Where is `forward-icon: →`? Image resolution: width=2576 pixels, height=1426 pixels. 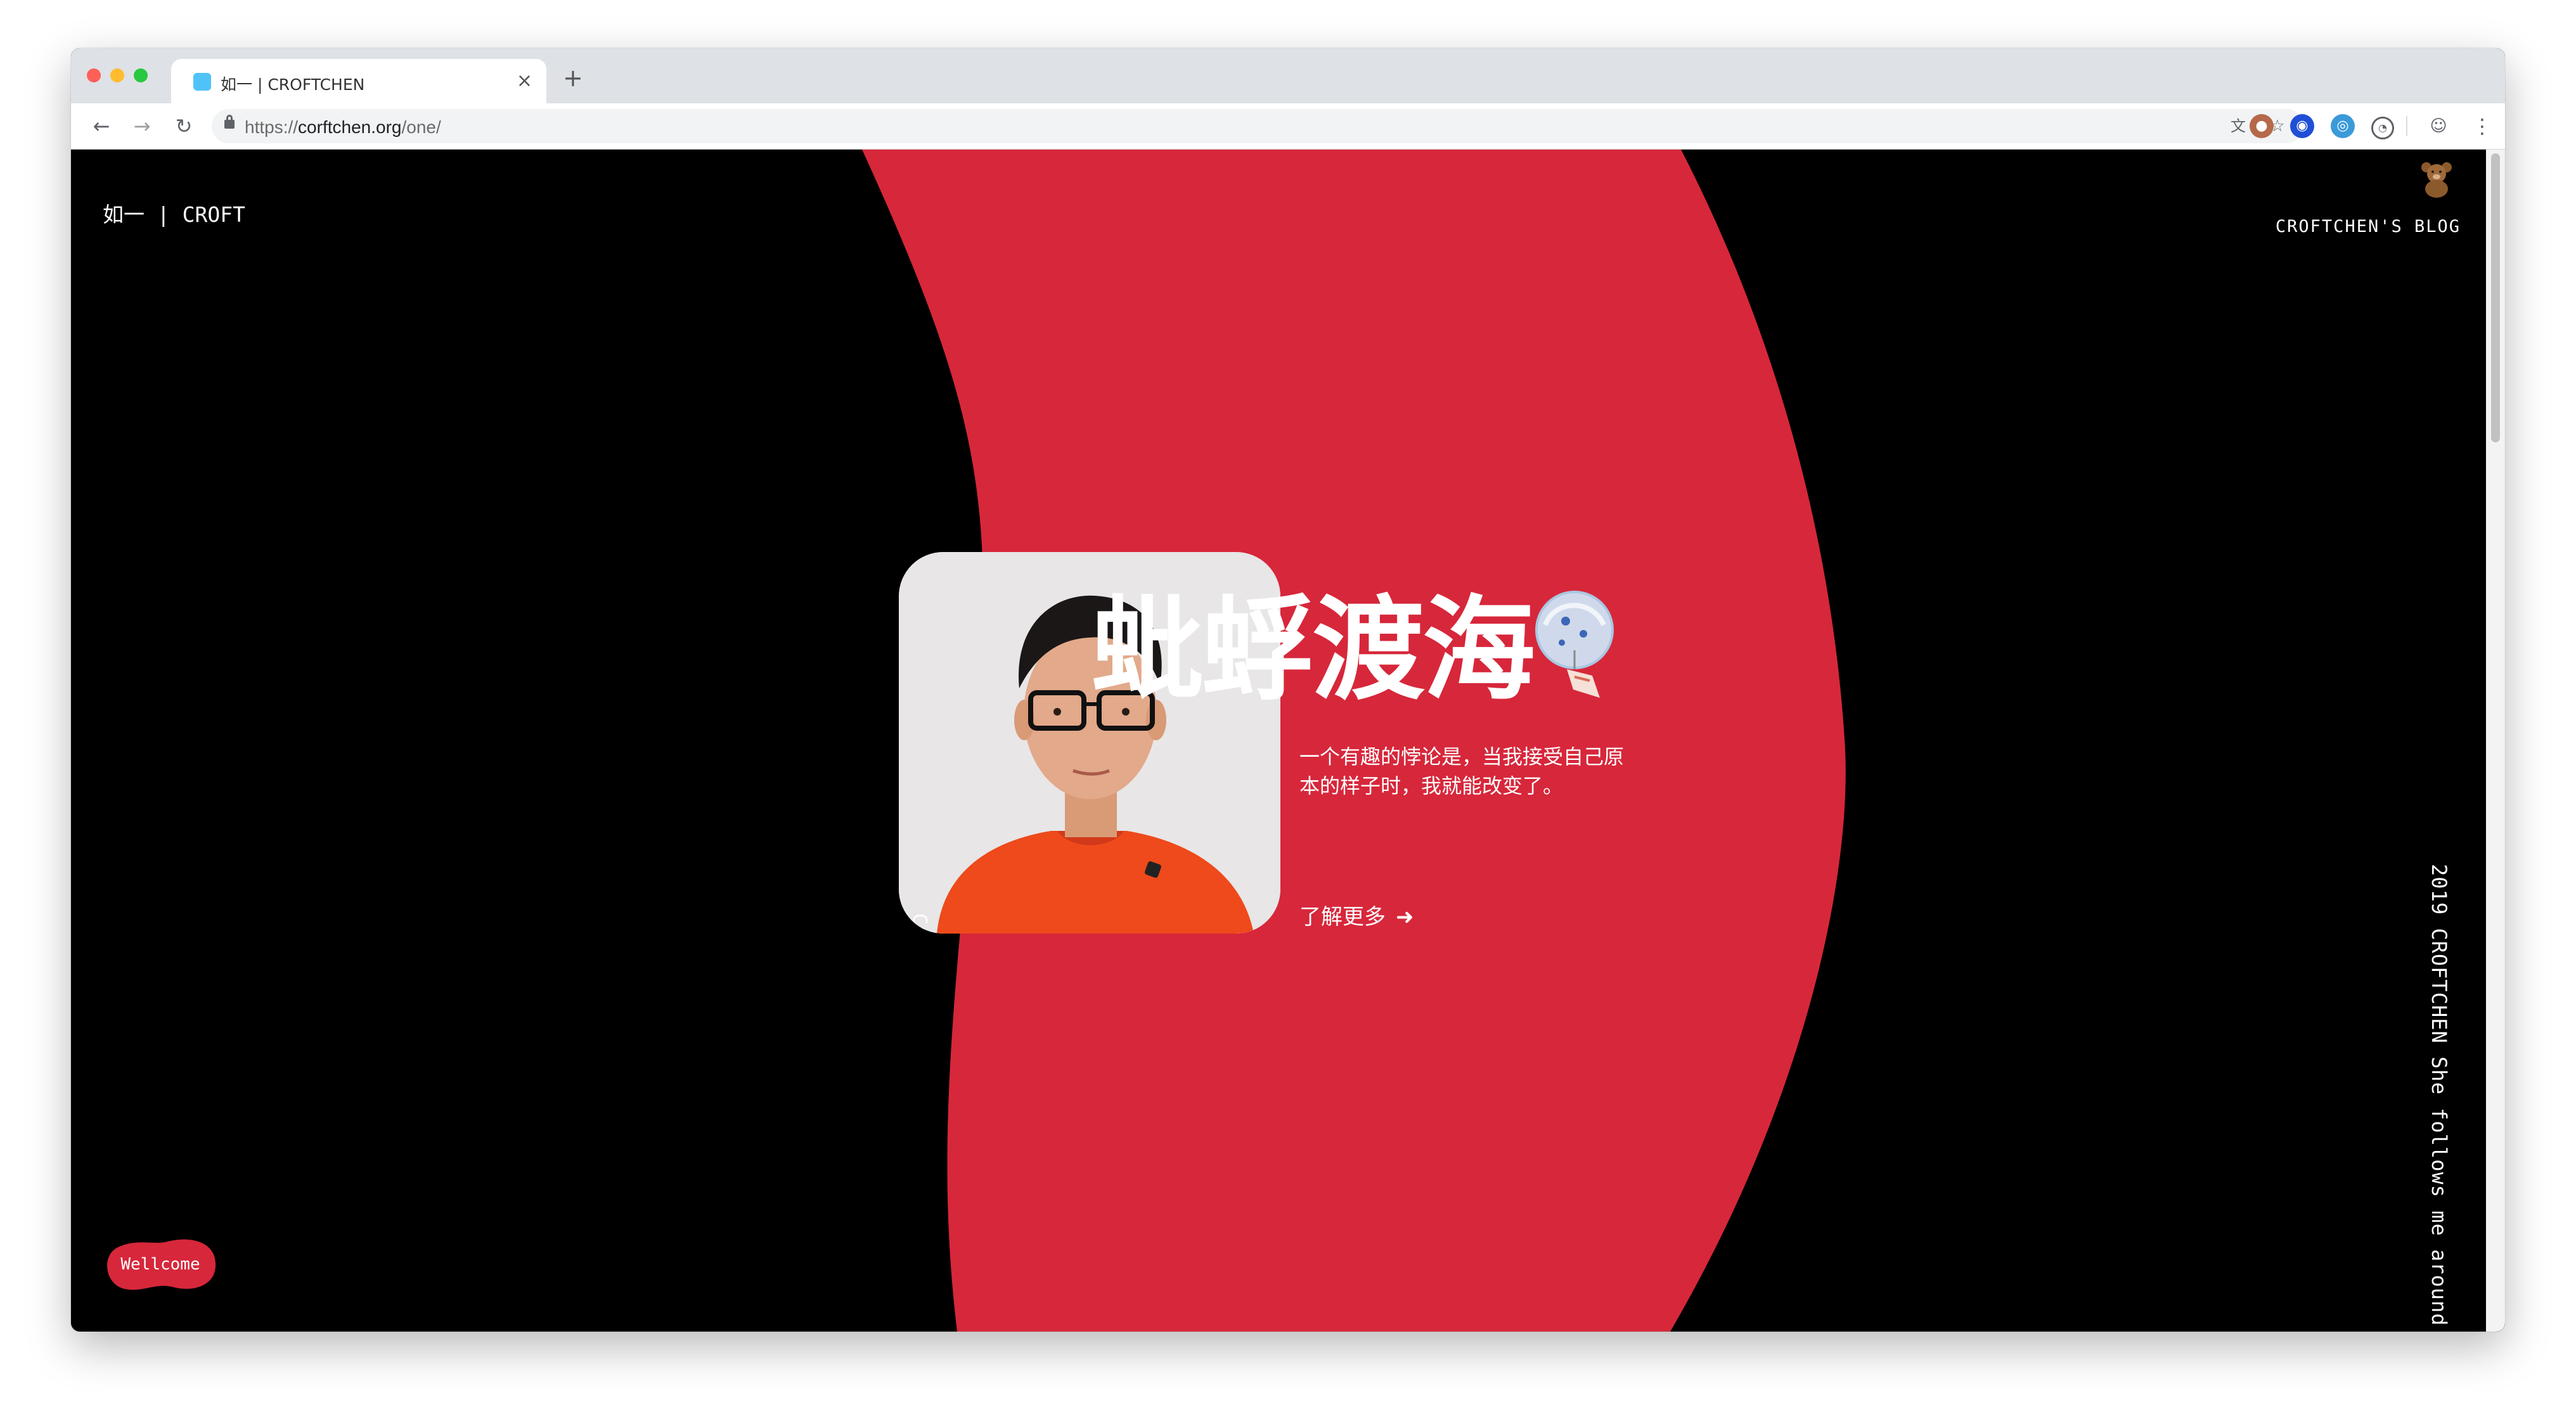
forward-icon: → is located at coordinates (142, 126).